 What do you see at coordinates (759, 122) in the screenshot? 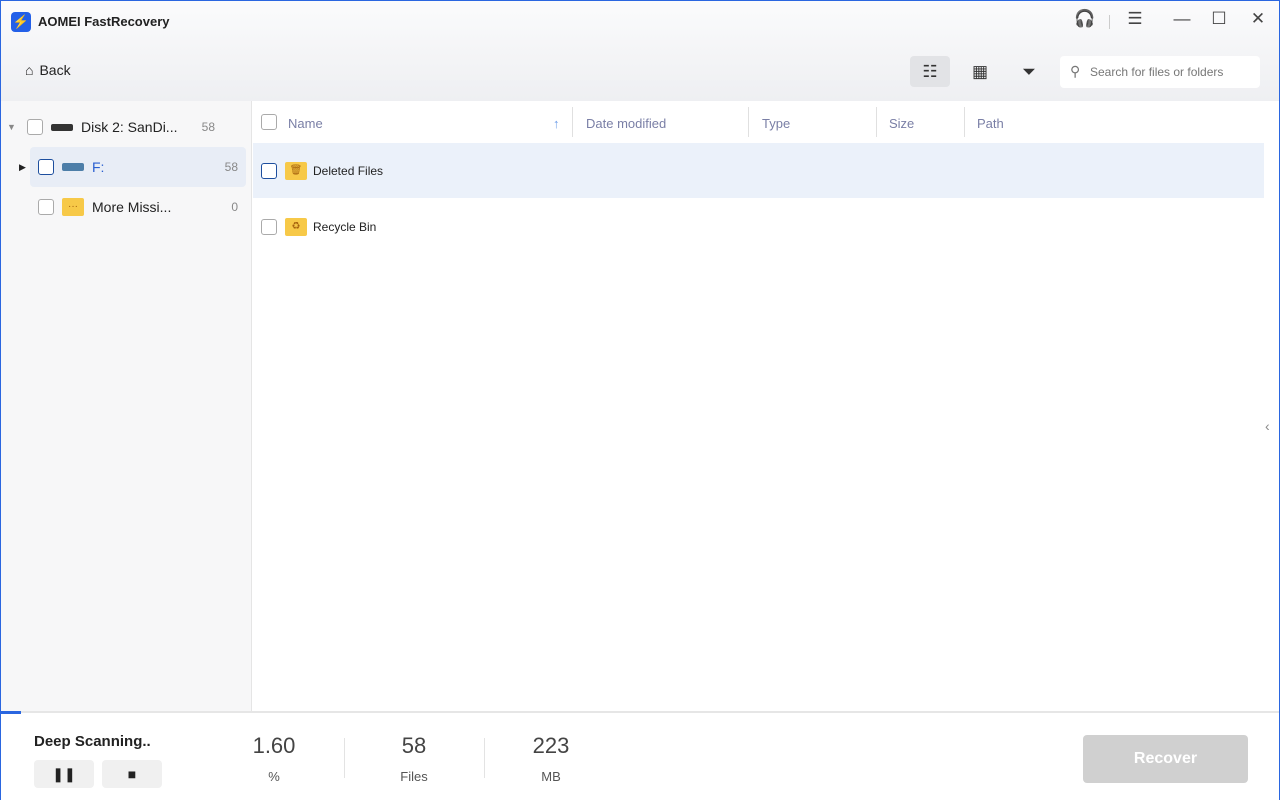
I see `file-list-header: Name ↑ Date modified Type Size Path` at bounding box center [759, 122].